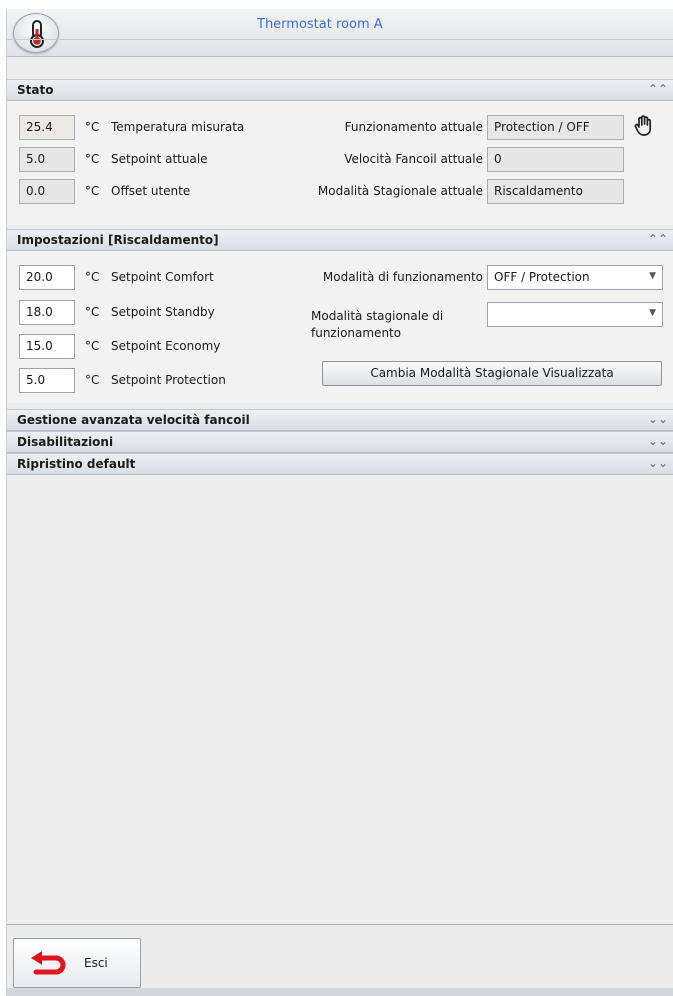  Describe the element at coordinates (377, 316) in the screenshot. I see `modalita-stagionale-label-line1: Modalità stagionale di` at that location.